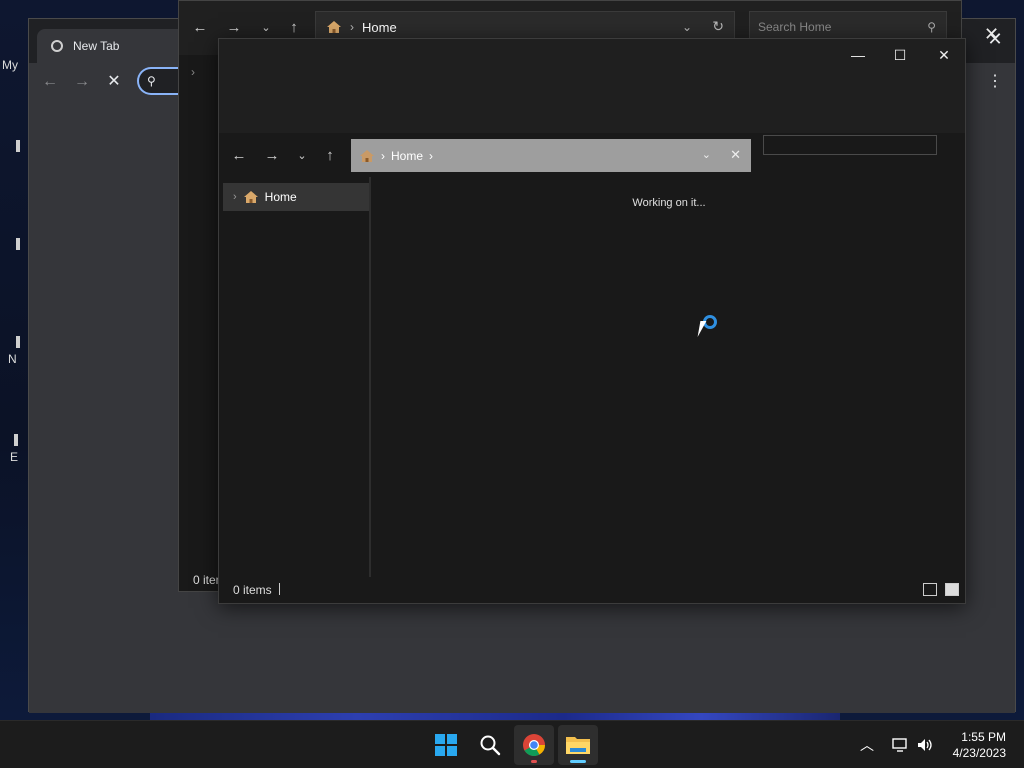 The image size is (1024, 768). What do you see at coordinates (858, 55) in the screenshot?
I see `minimize-icon: —` at bounding box center [858, 55].